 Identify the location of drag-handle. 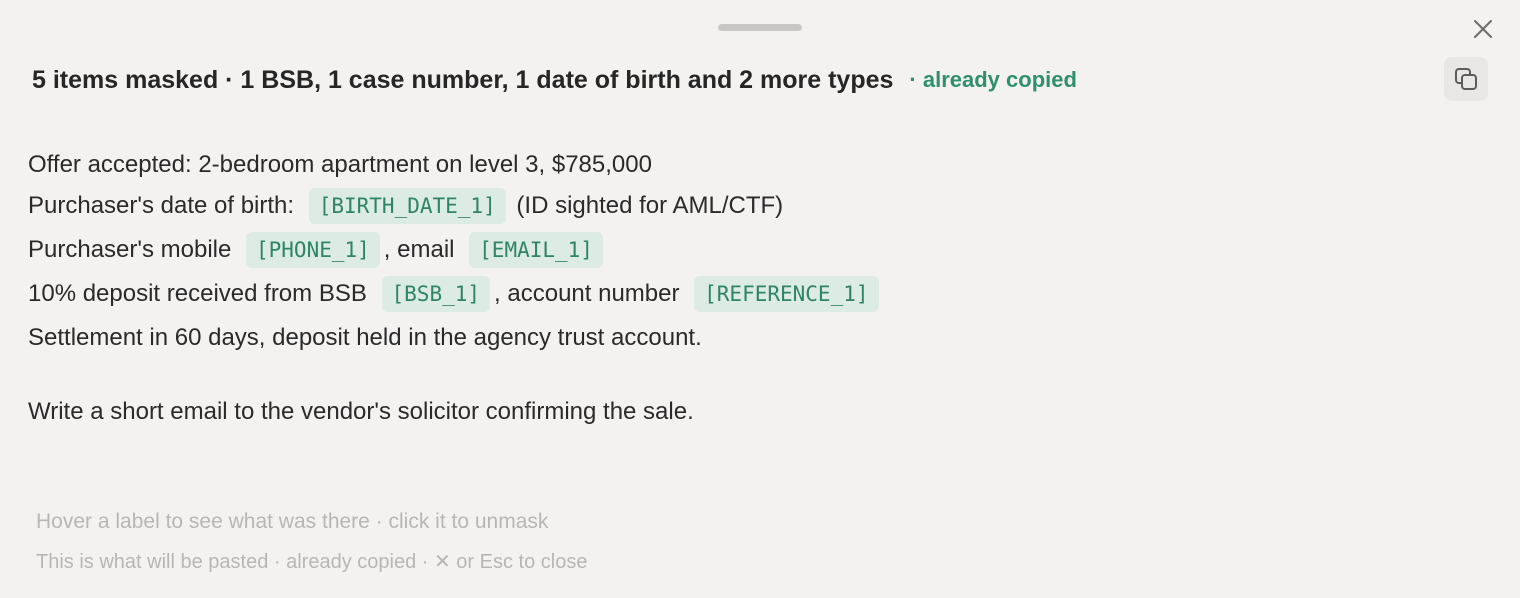
(760, 27).